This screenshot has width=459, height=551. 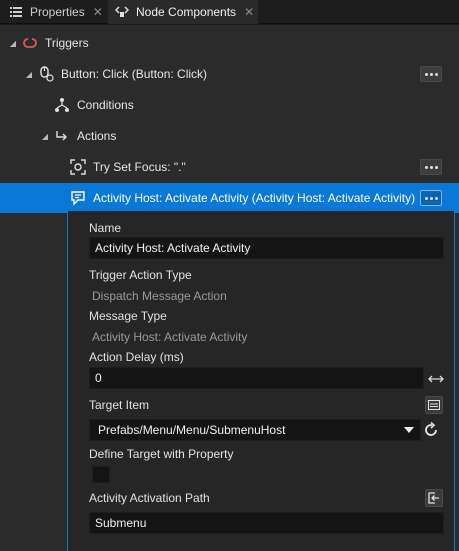 I want to click on activation-path-field: Submenu, so click(x=266, y=523).